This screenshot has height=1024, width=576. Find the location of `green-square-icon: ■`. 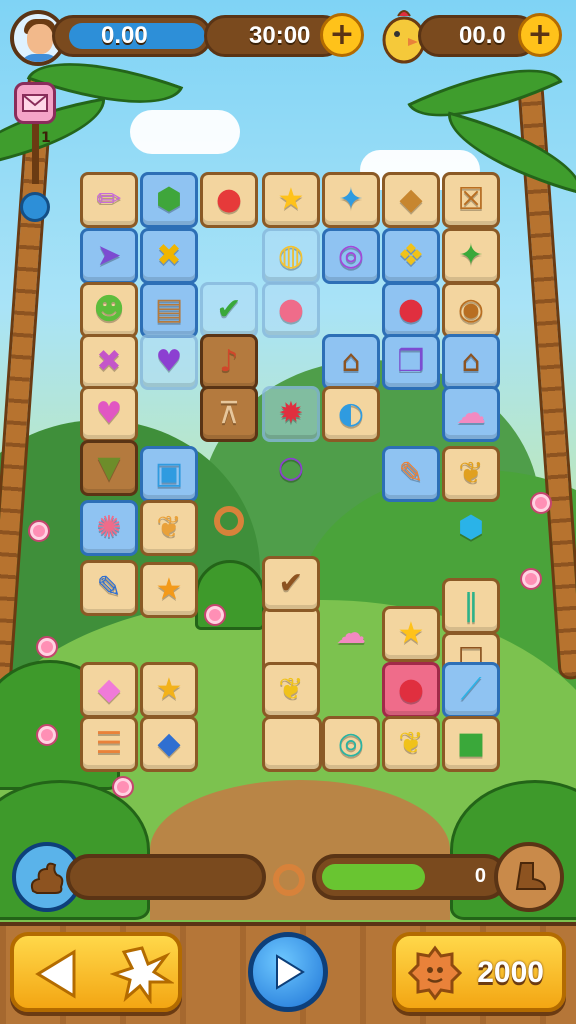

green-square-icon: ■ is located at coordinates (471, 743).